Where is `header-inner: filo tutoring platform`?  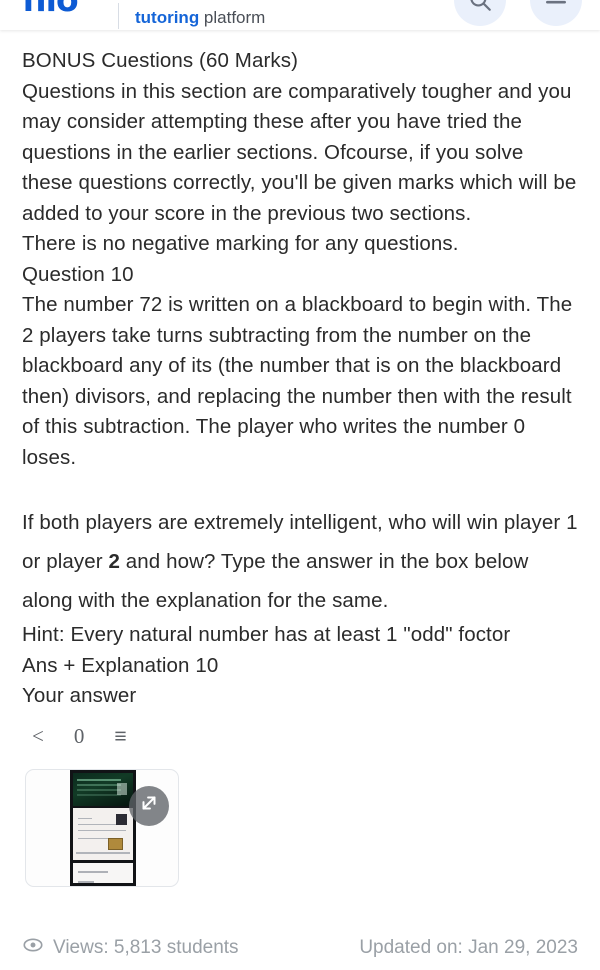
header-inner: filo tutoring platform is located at coordinates (300, 15).